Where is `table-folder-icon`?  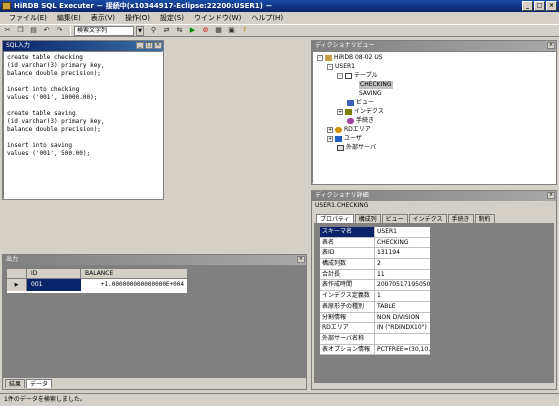
table-folder-icon is located at coordinates (348, 76).